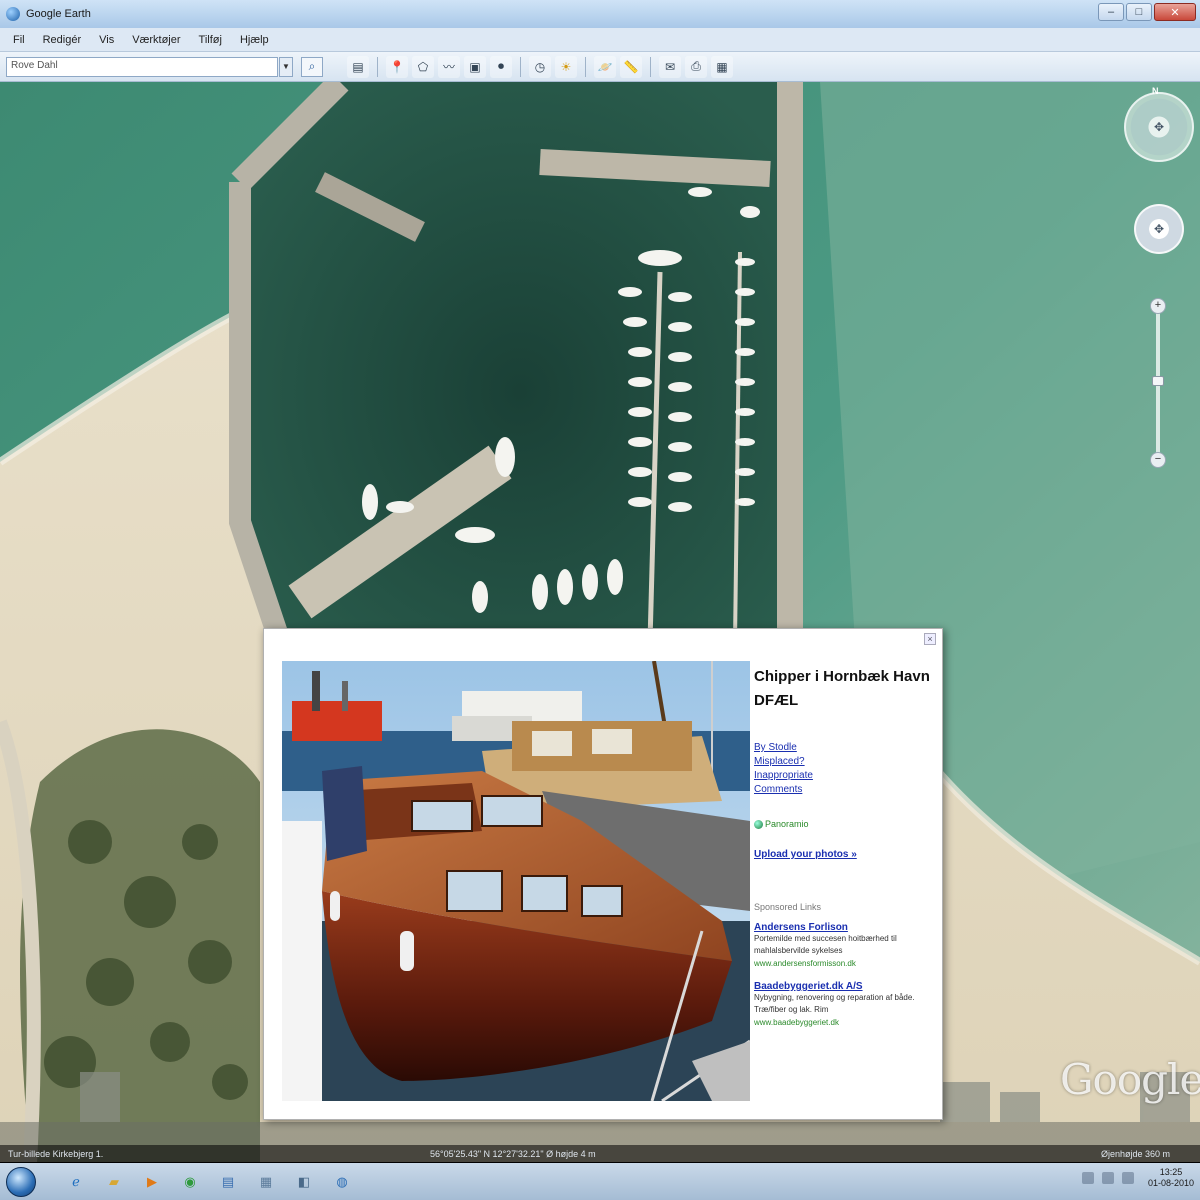 Image resolution: width=1200 pixels, height=1200 pixels. I want to click on maps-icon: ▦, so click(722, 66).